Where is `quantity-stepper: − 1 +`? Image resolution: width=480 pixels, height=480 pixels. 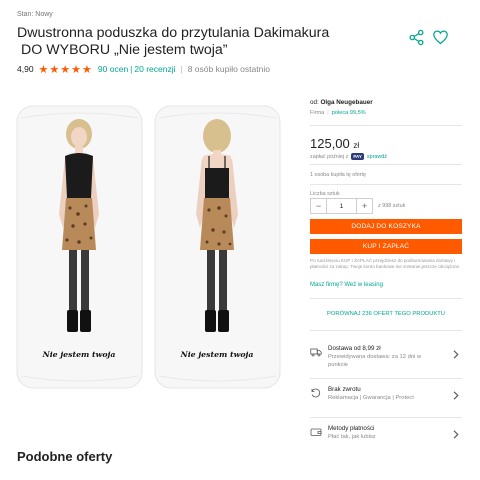 quantity-stepper: − 1 + is located at coordinates (341, 206).